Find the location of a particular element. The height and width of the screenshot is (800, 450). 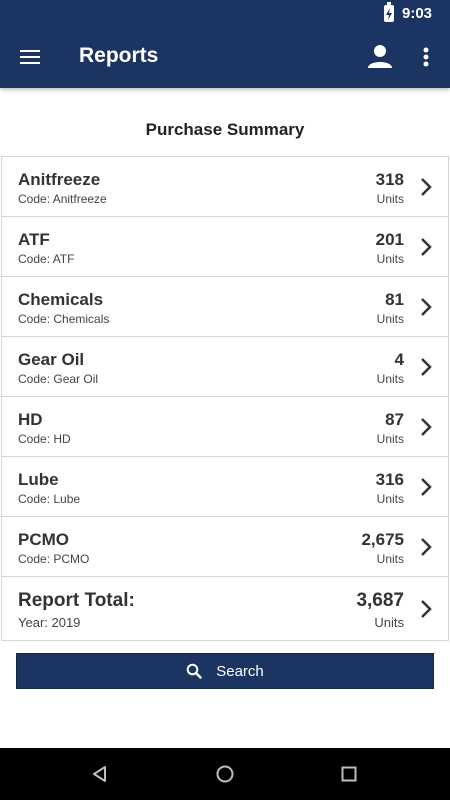

app-bar: Reports is located at coordinates (225, 58).